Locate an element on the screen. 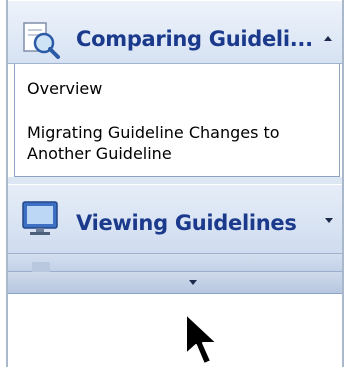  partial-section-icon is located at coordinates (41, 267).